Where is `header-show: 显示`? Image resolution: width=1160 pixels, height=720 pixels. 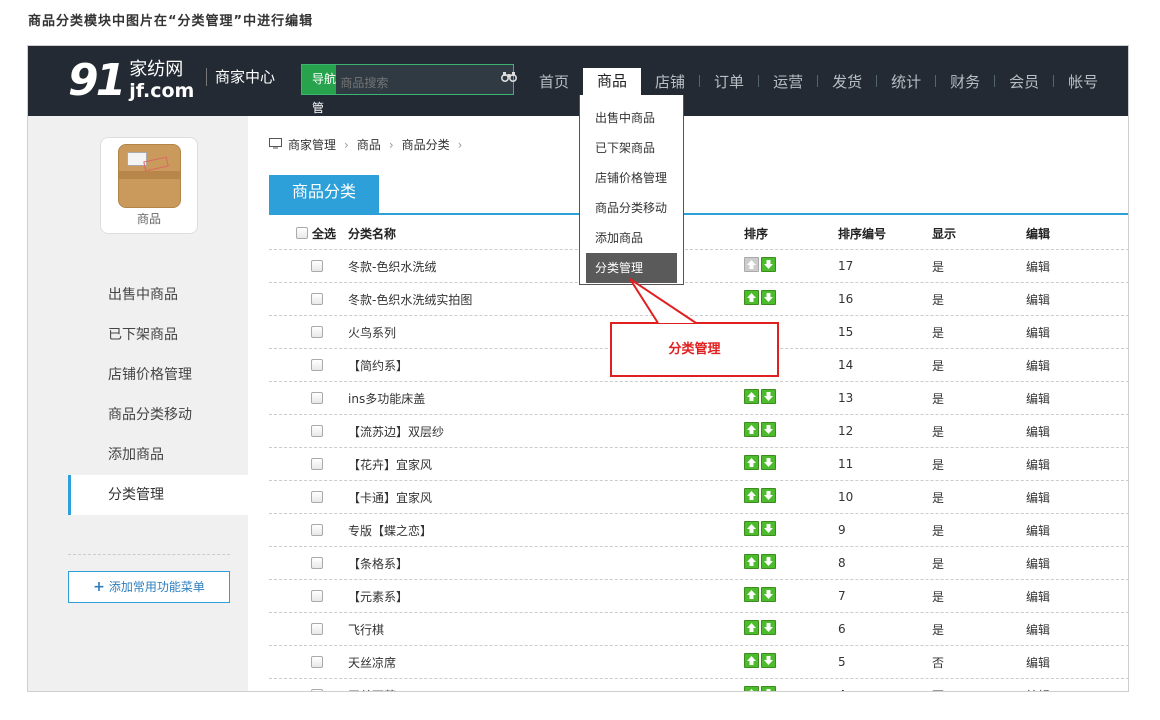 header-show: 显示 is located at coordinates (944, 233).